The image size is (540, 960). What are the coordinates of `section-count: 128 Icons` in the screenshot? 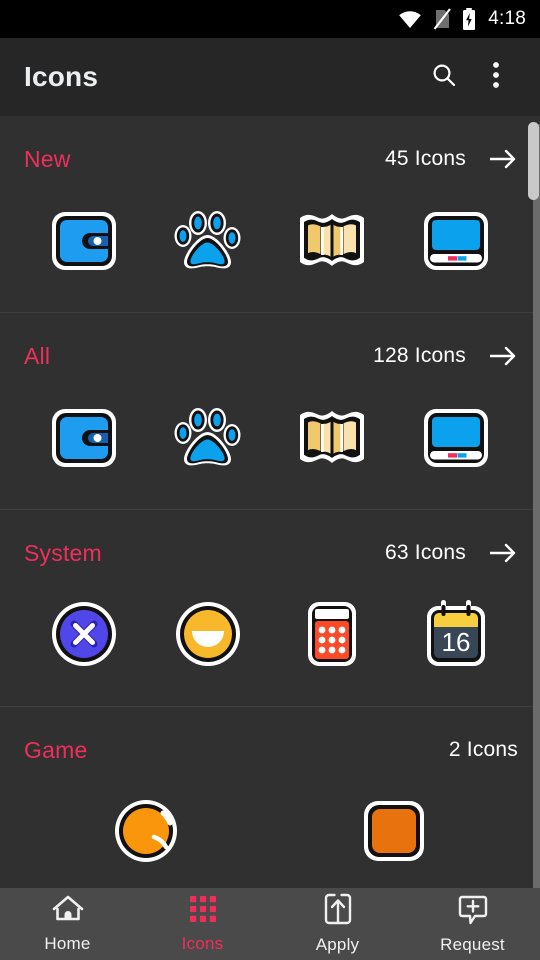 It's located at (419, 355).